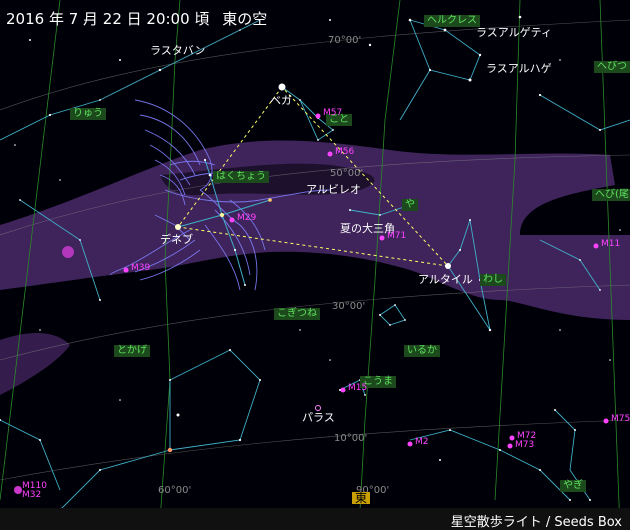  What do you see at coordinates (410, 205) in the screenshot?
I see `constellation-sagitta: や` at bounding box center [410, 205].